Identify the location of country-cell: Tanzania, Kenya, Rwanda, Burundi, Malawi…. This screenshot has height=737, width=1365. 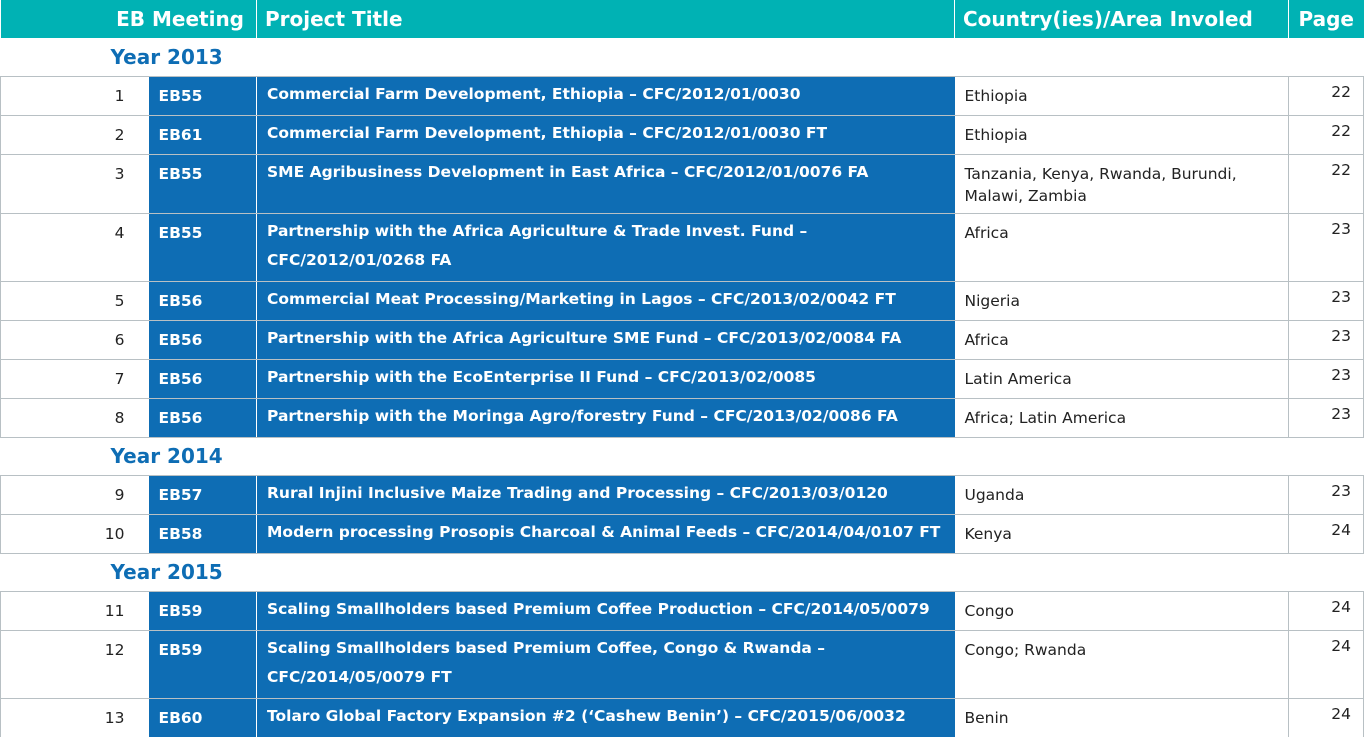
(1121, 184).